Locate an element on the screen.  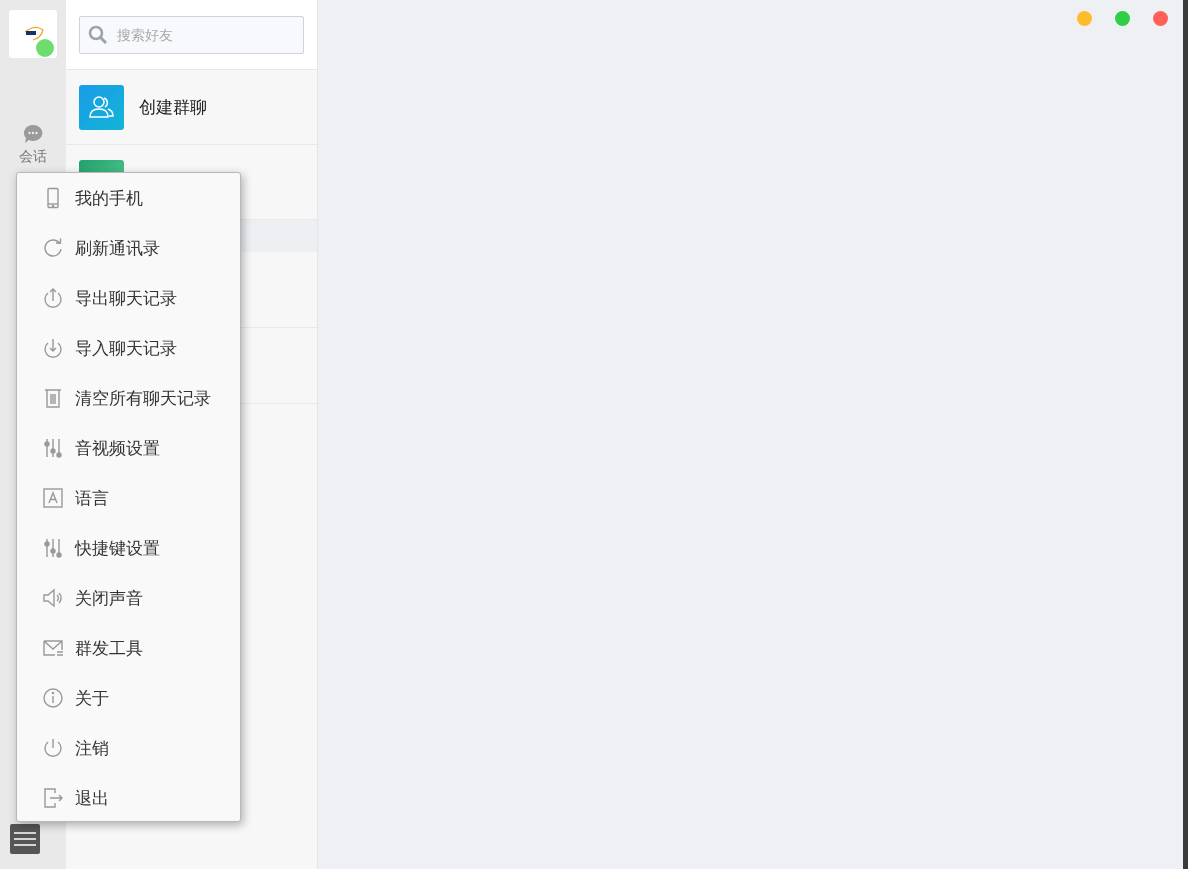
info-icon is located at coordinates (53, 698).